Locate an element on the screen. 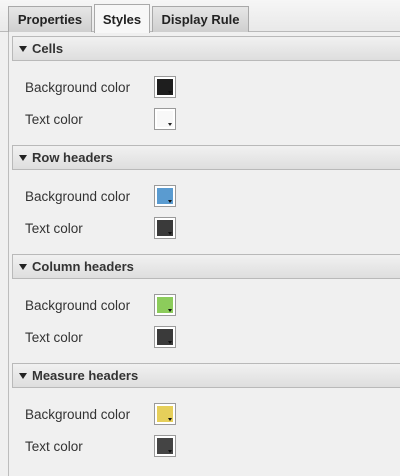 The width and height of the screenshot is (400, 476). cells-text-color-picker is located at coordinates (165, 119).